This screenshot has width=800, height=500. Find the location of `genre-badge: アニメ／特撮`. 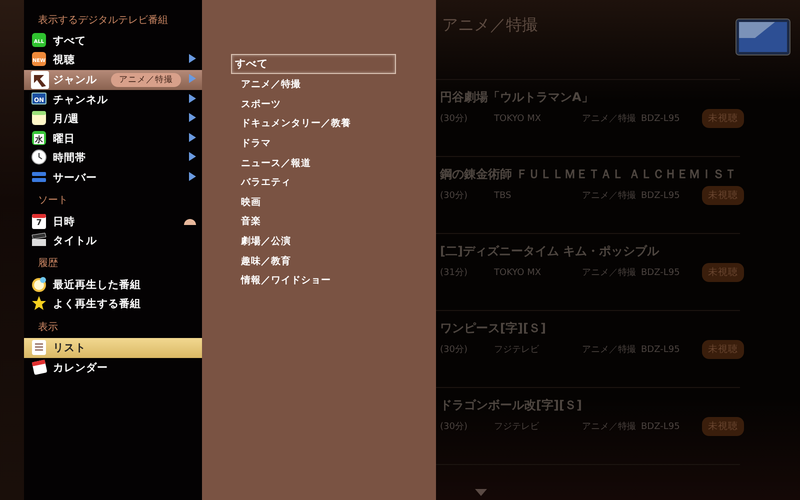

genre-badge: アニメ／特撮 is located at coordinates (146, 79).